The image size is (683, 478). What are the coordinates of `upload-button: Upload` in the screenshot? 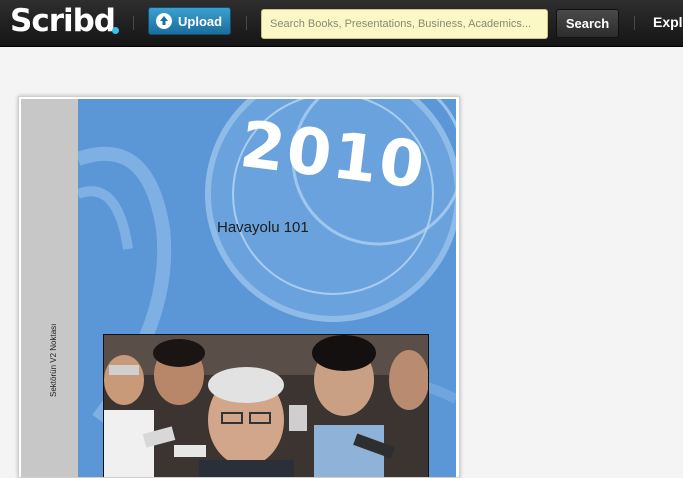 It's located at (189, 21).